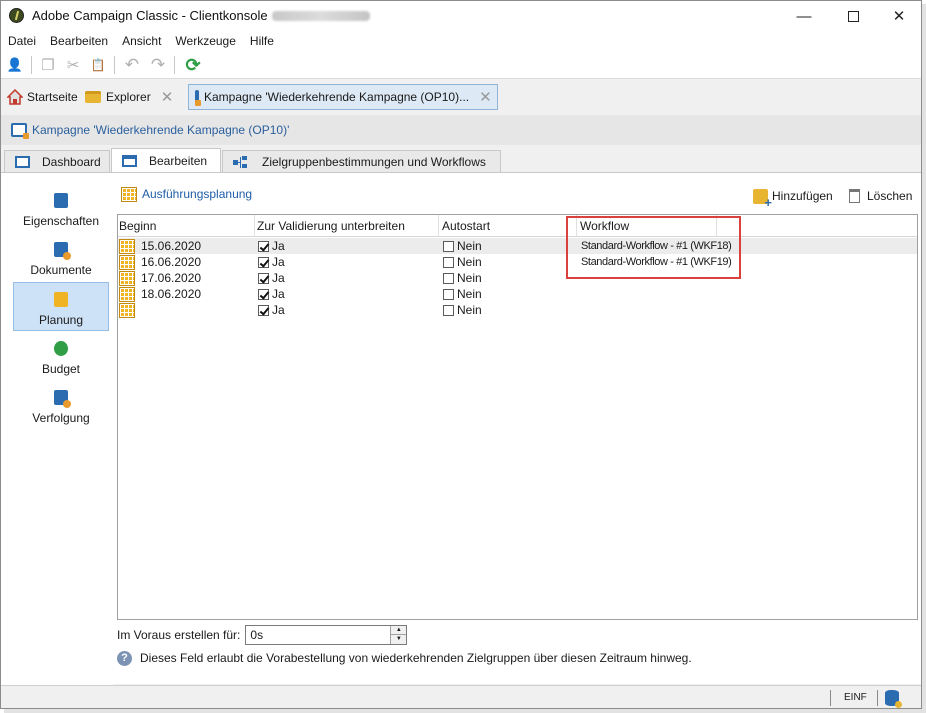 This screenshot has width=926, height=713. I want to click on nav-documents-label: Dokumente, so click(61, 270).